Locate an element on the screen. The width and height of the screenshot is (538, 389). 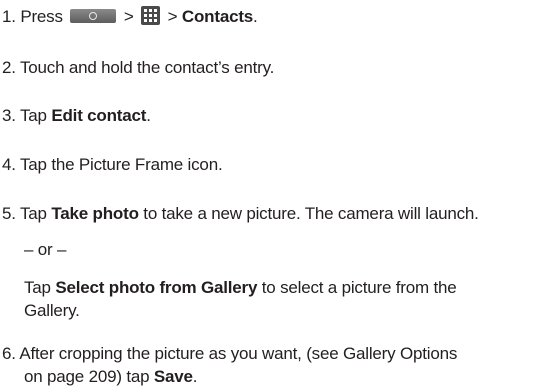
step-6-cont: on page 209) tap Save. is located at coordinates (111, 376).